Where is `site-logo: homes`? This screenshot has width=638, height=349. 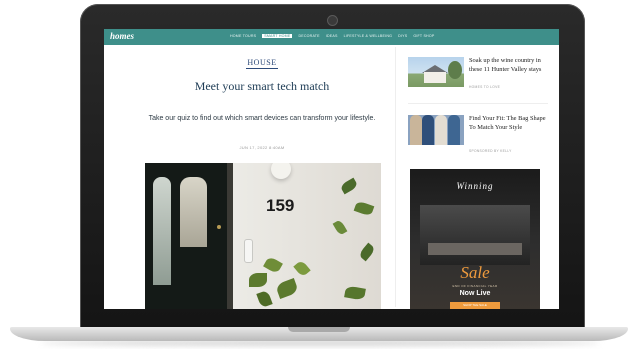 site-logo: homes is located at coordinates (122, 36).